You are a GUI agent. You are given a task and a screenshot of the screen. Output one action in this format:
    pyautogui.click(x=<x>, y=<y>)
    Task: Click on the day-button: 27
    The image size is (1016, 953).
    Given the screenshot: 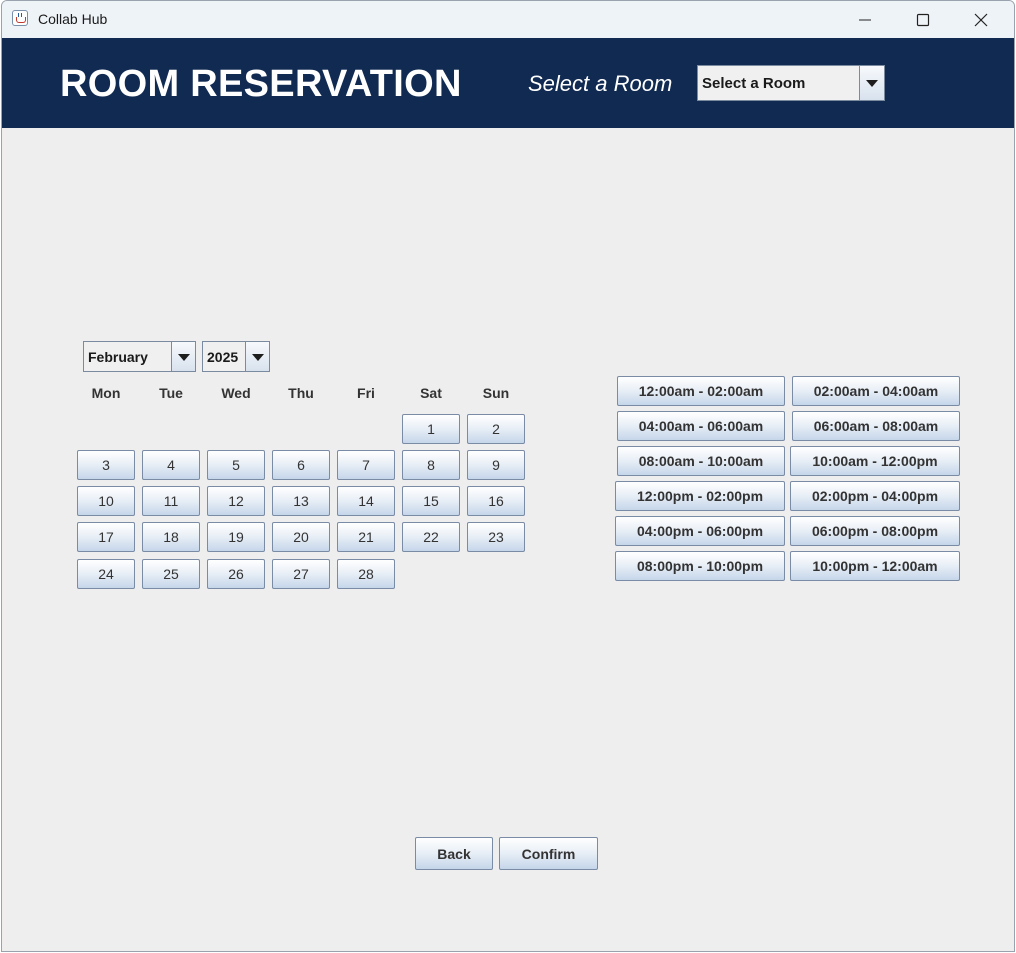 What is the action you would take?
    pyautogui.click(x=301, y=574)
    